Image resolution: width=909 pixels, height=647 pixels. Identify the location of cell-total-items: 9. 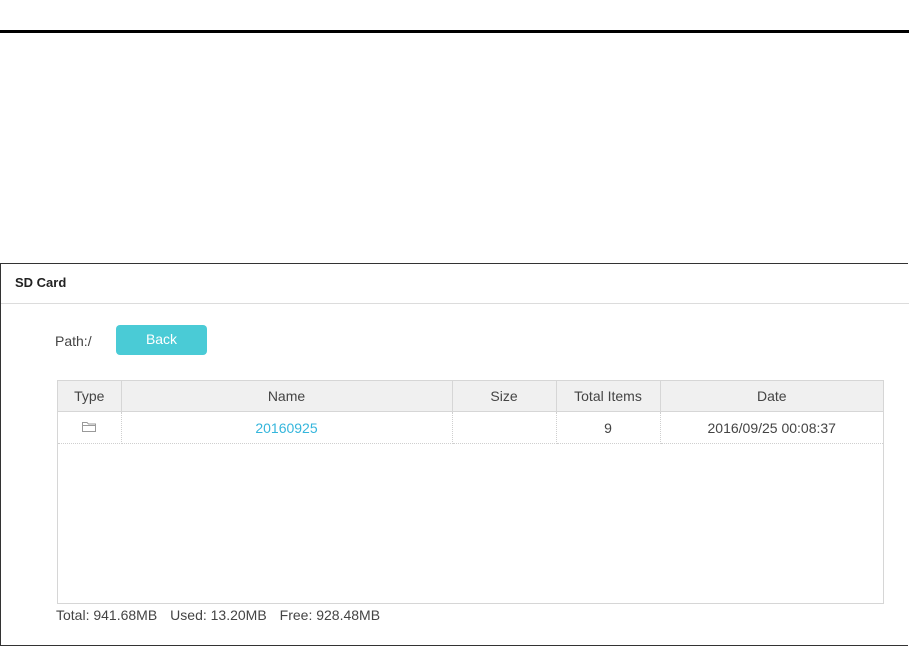
(608, 427).